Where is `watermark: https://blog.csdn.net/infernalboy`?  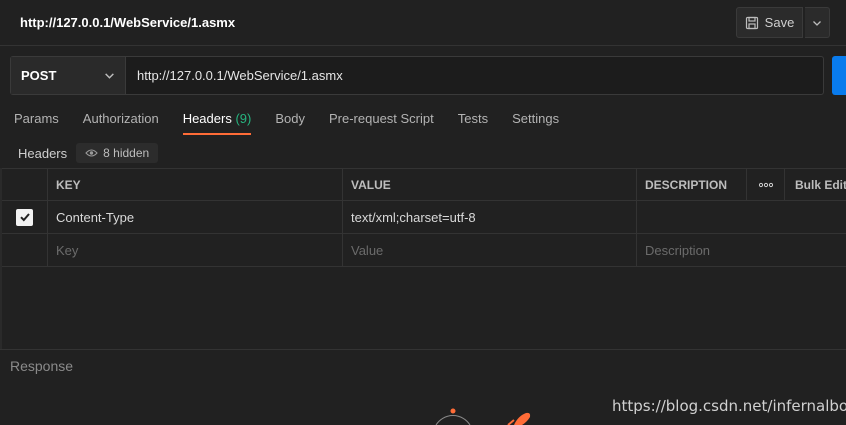
watermark: https://blog.csdn.net/infernalboy is located at coordinates (729, 406).